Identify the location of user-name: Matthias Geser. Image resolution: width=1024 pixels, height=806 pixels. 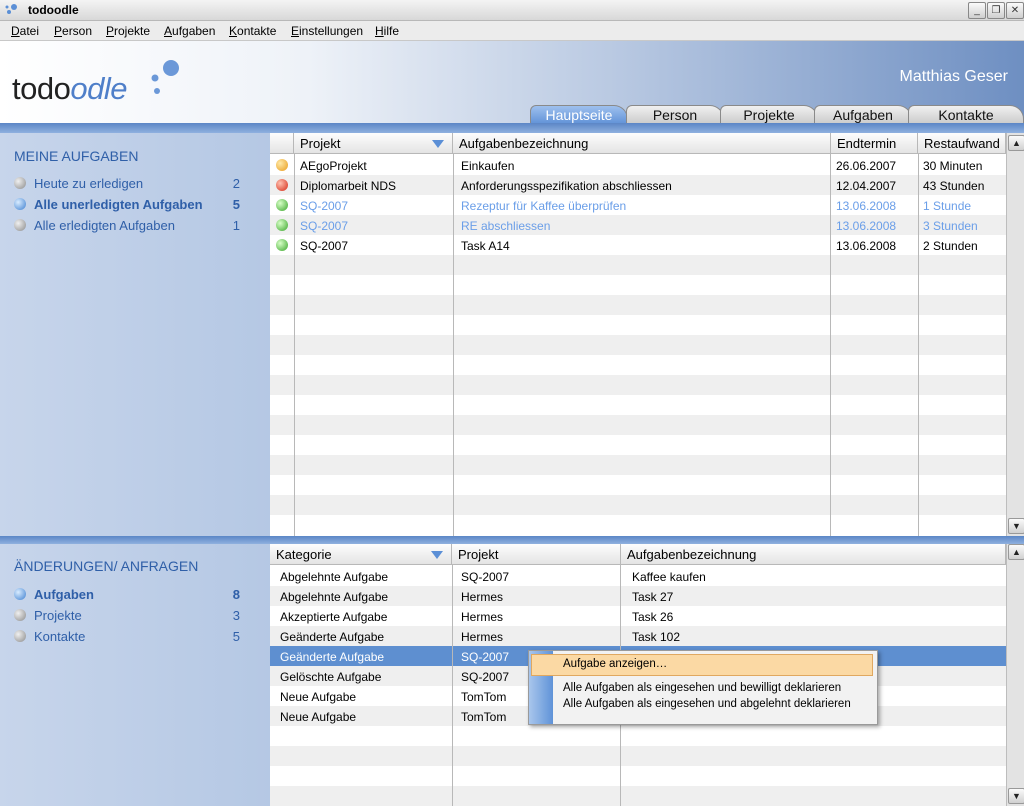
(953, 76).